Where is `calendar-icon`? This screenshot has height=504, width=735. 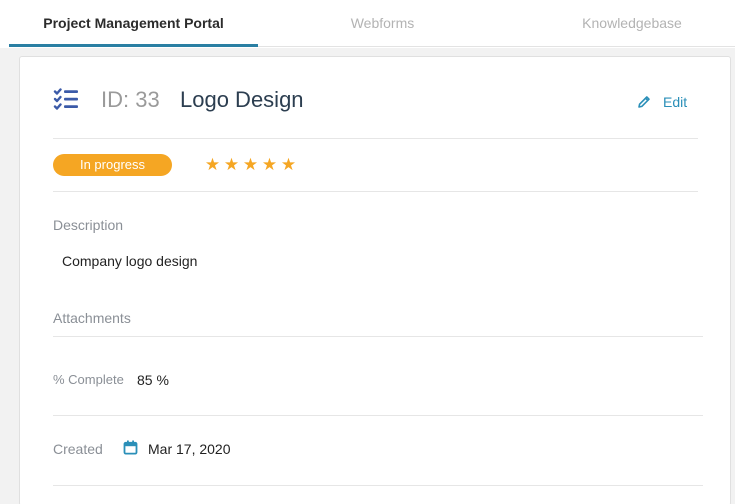 calendar-icon is located at coordinates (130, 447).